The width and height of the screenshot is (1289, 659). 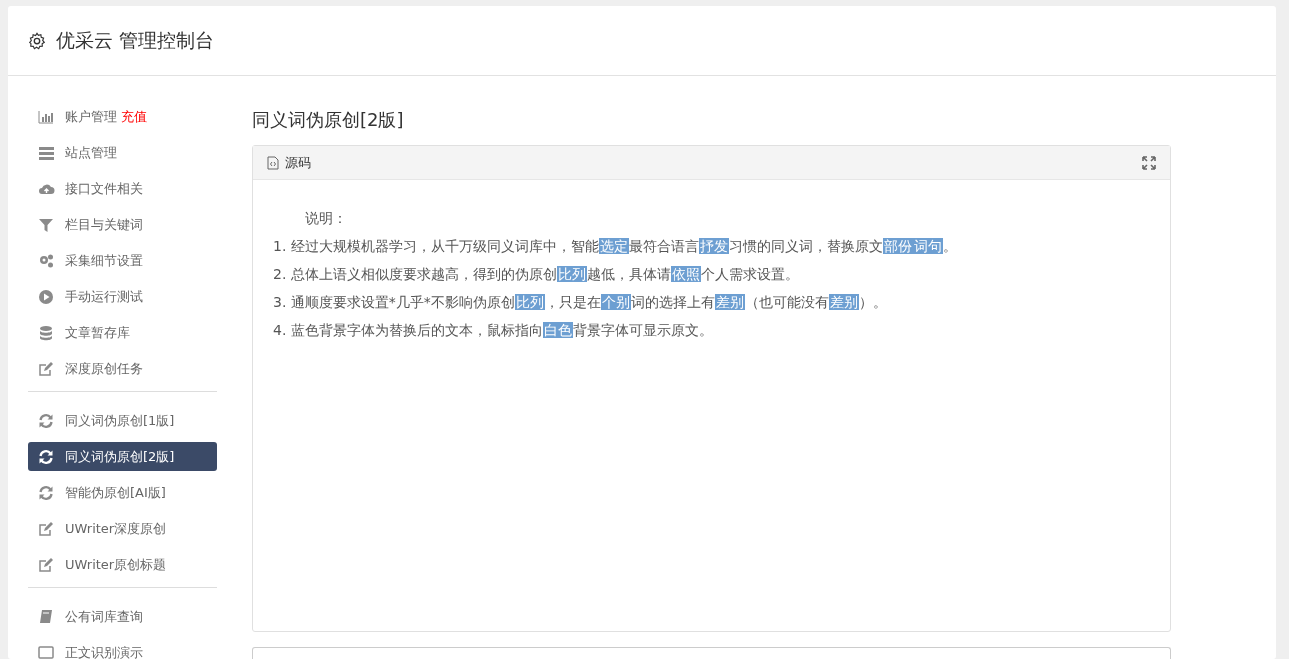 I want to click on sidebar-item: UWriter深度原创, so click(x=122, y=528).